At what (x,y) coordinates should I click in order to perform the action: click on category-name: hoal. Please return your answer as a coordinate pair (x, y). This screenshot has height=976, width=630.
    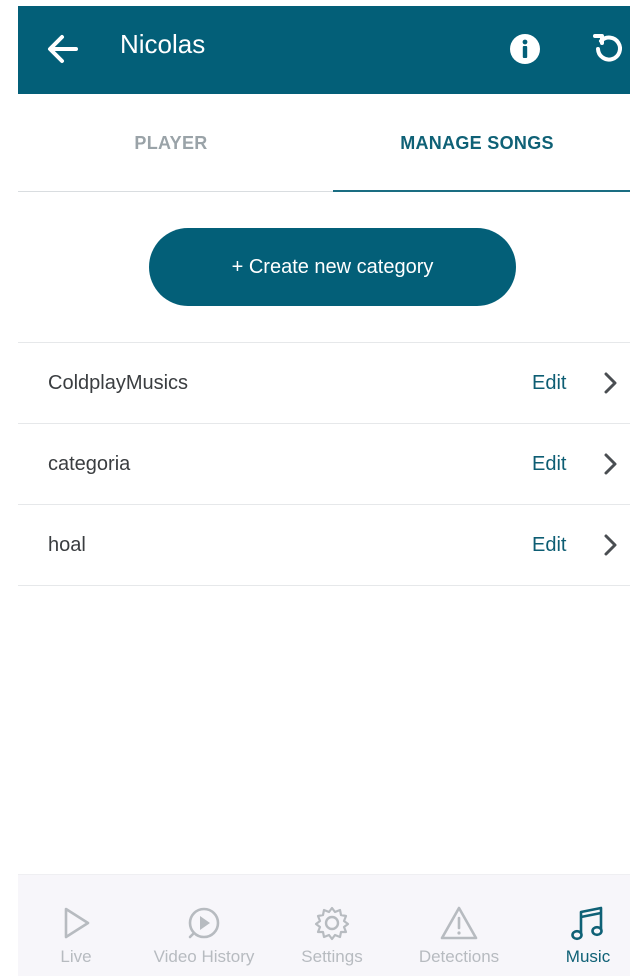
    Looking at the image, I should click on (67, 545).